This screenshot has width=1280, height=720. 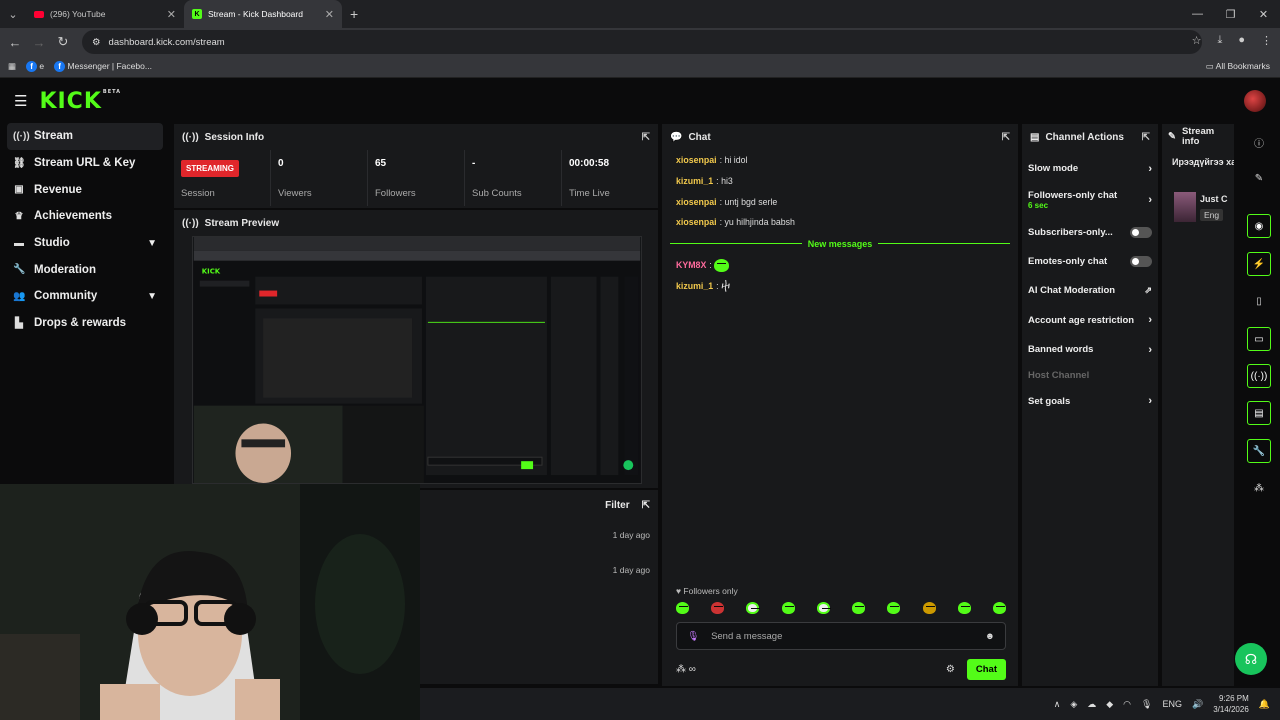 What do you see at coordinates (1259, 226) in the screenshot?
I see `record-icon: ◉` at bounding box center [1259, 226].